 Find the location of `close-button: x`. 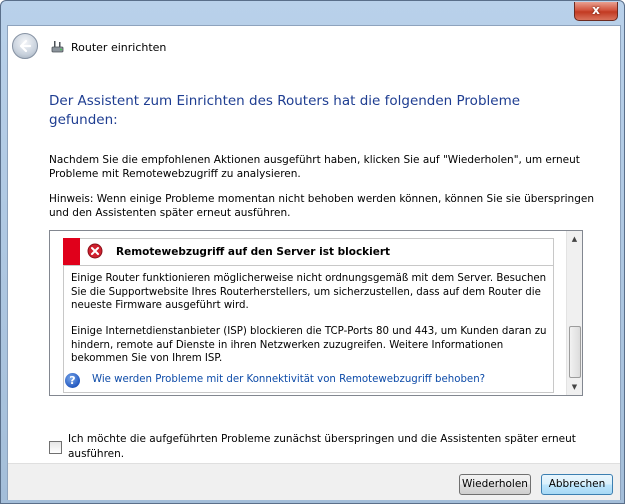

close-button: x is located at coordinates (596, 11).